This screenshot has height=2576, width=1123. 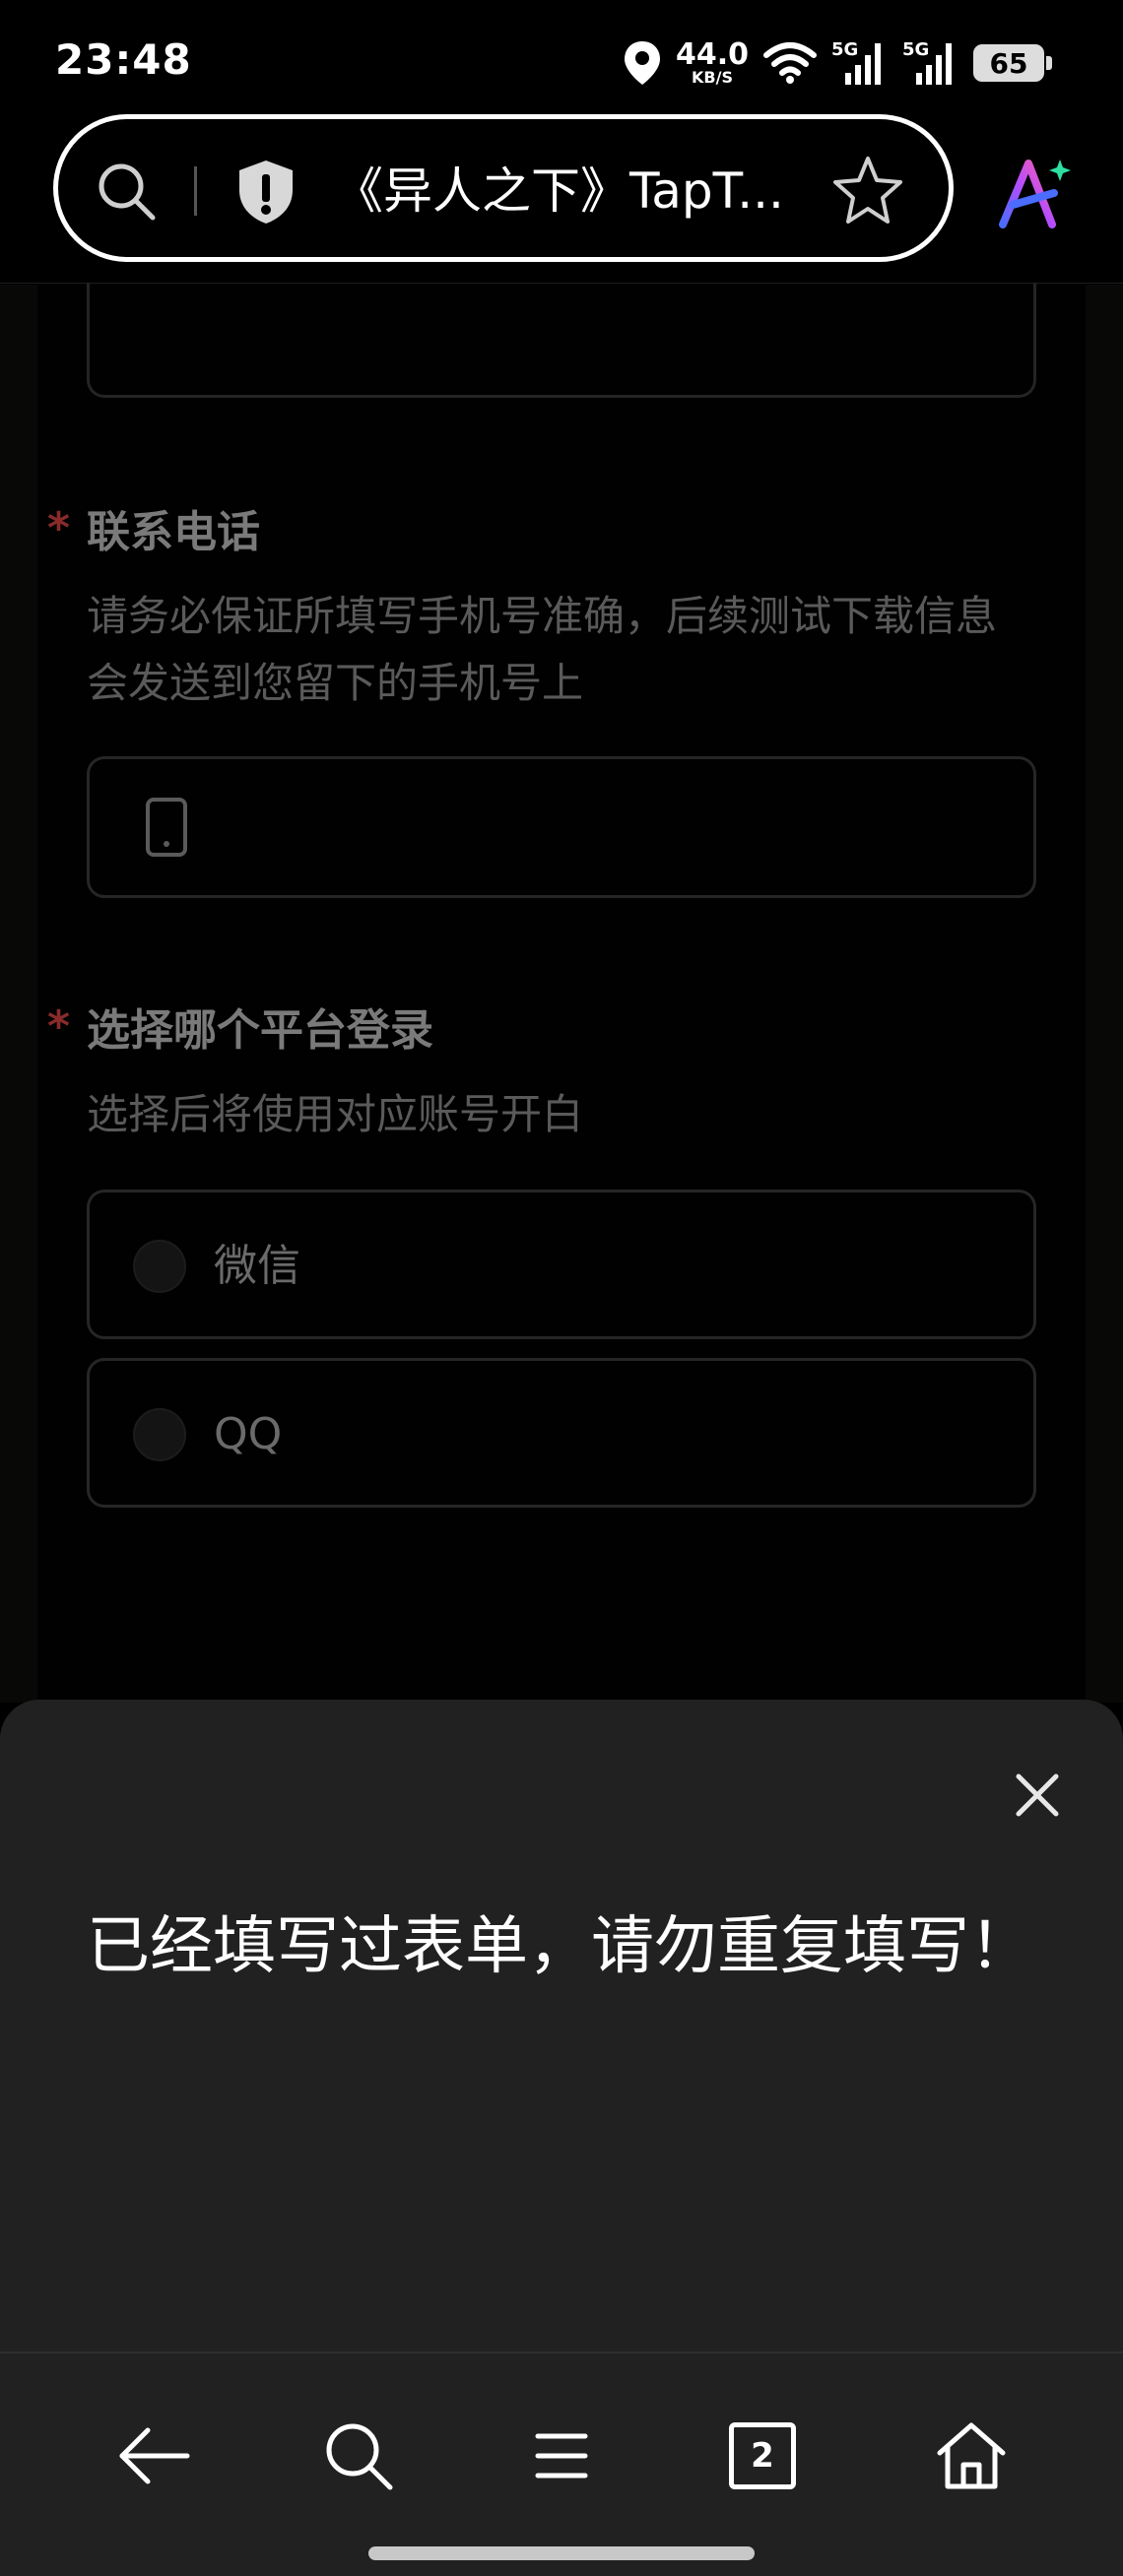 I want to click on net-speed-unit: KB/S, so click(x=712, y=77).